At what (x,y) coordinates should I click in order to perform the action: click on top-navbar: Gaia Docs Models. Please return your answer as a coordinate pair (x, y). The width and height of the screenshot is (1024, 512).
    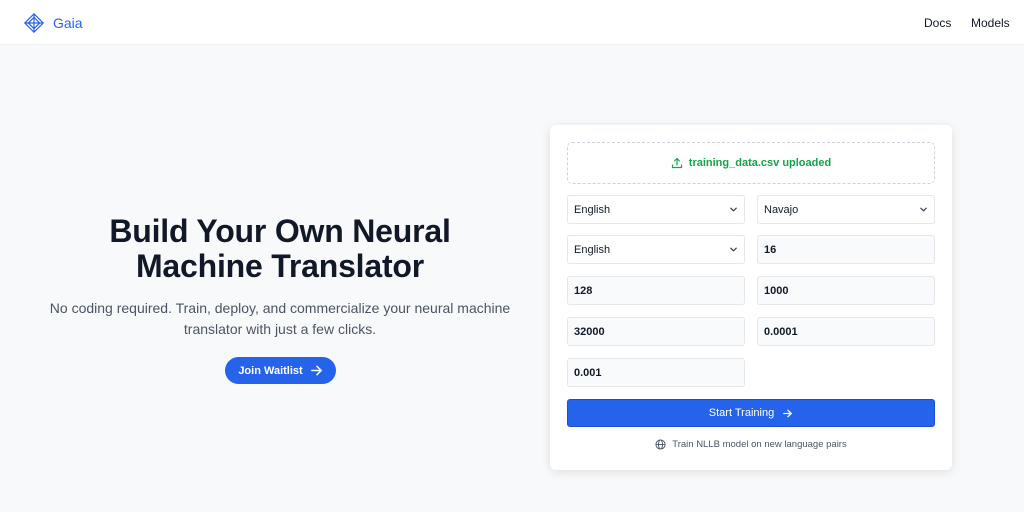
    Looking at the image, I should click on (512, 22).